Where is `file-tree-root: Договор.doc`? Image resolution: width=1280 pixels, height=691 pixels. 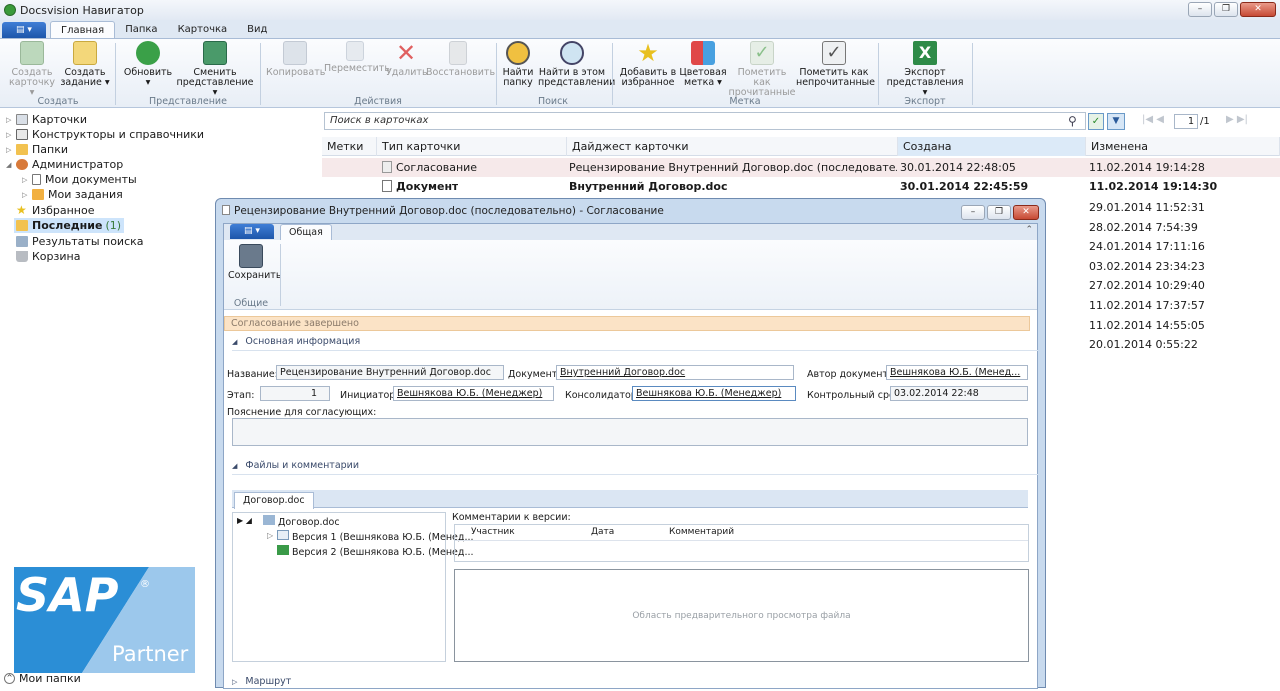 file-tree-root: Договор.doc is located at coordinates (301, 521).